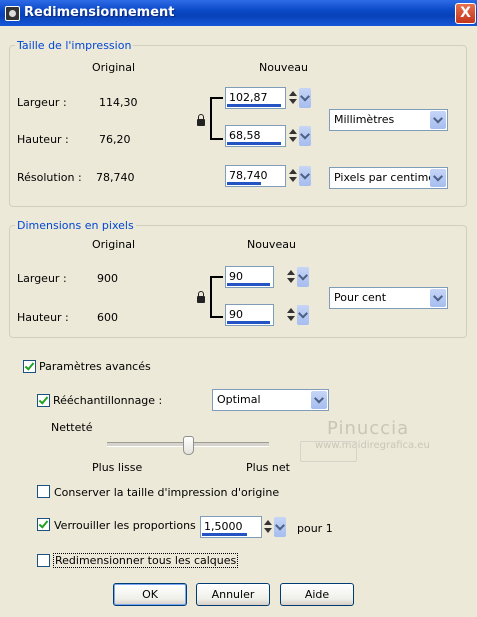  What do you see at coordinates (117, 467) in the screenshot?
I see `slider-min-label: Plus lisse` at bounding box center [117, 467].